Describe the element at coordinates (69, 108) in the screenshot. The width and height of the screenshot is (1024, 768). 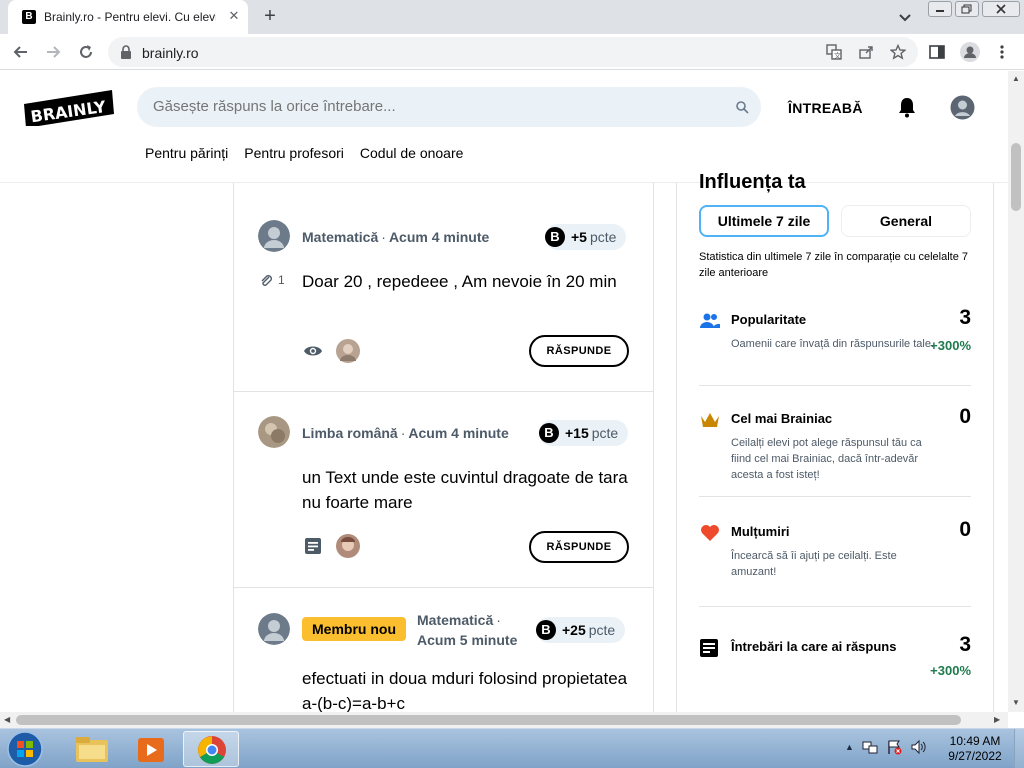
I see `brainly-logo: BRAINLY` at that location.